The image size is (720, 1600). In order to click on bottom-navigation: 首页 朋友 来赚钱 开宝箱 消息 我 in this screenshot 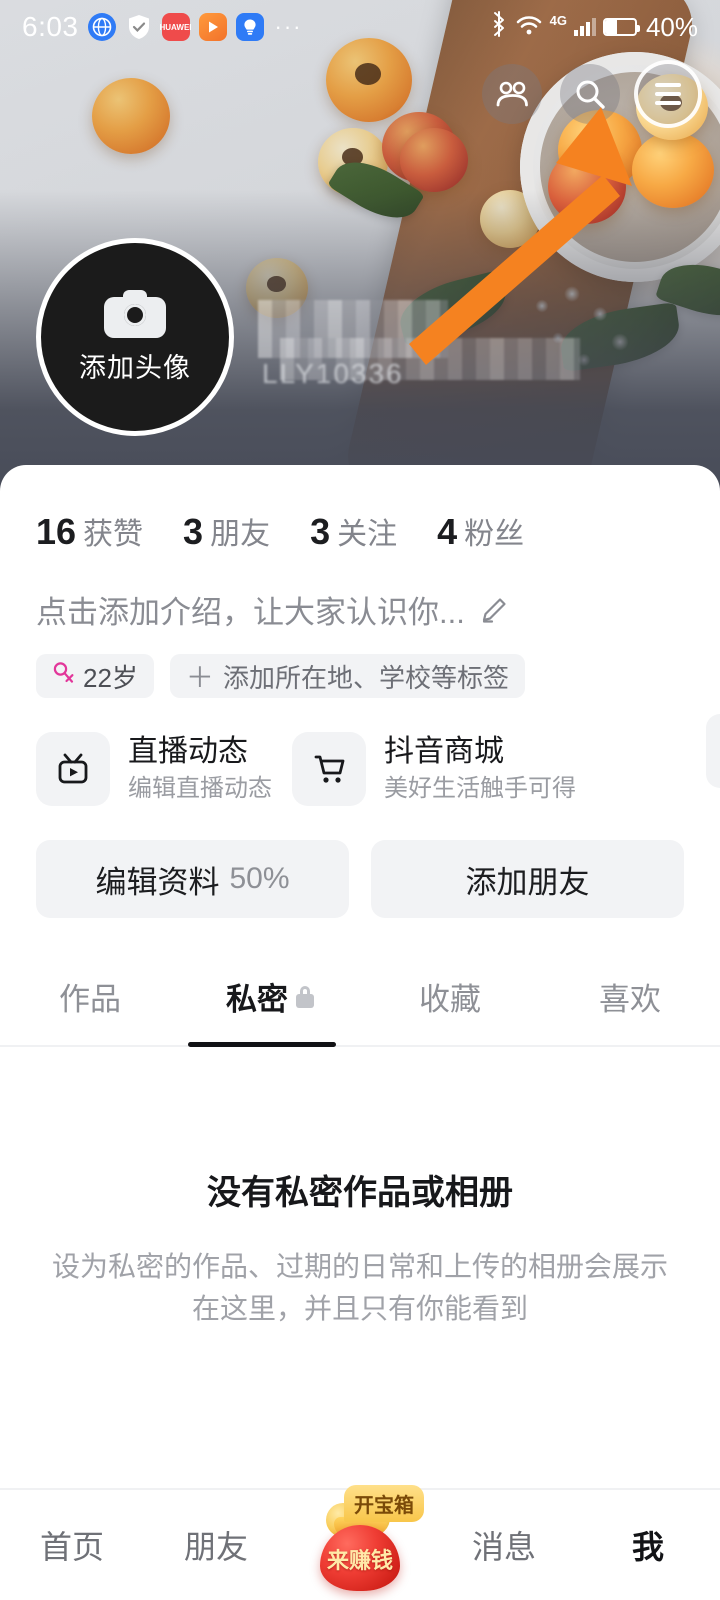, I will do `click(360, 1542)`.